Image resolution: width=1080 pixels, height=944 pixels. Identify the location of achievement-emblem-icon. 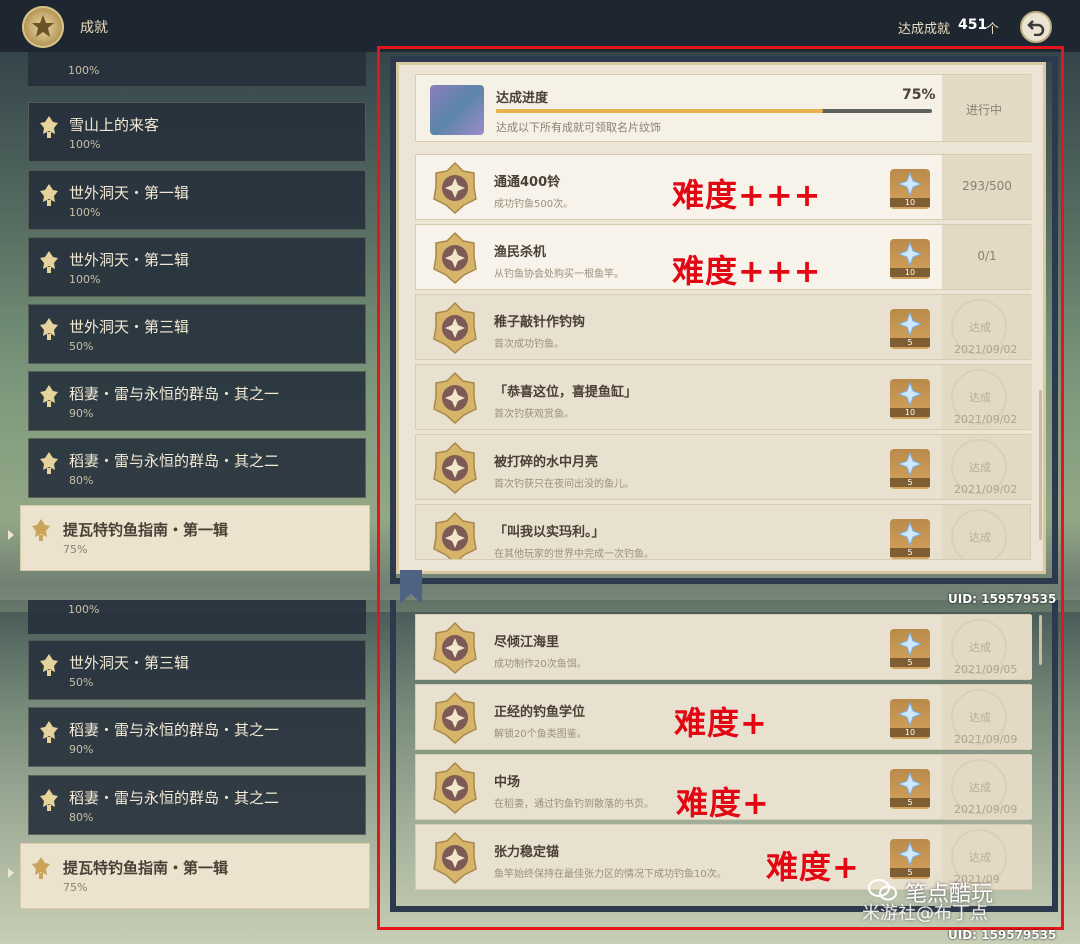
(43, 27).